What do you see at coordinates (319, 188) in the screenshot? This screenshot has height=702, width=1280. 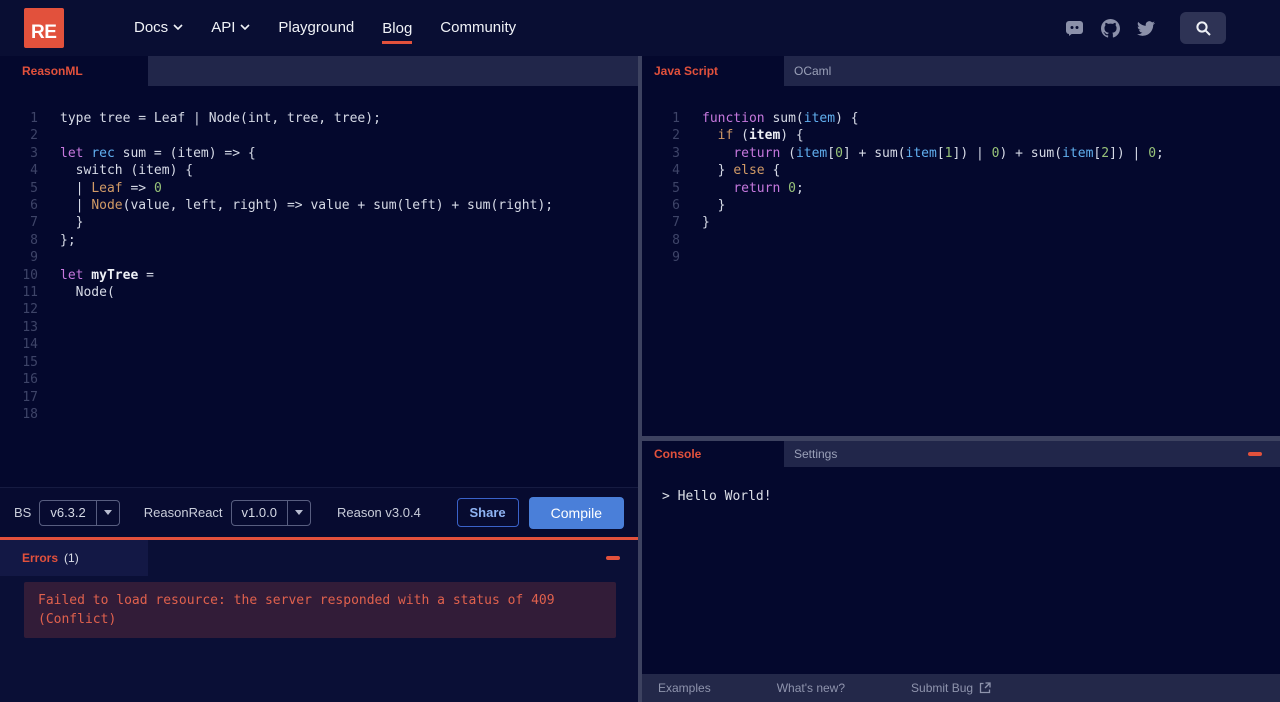 I see `code-line: 5 | Leaf => 0` at bounding box center [319, 188].